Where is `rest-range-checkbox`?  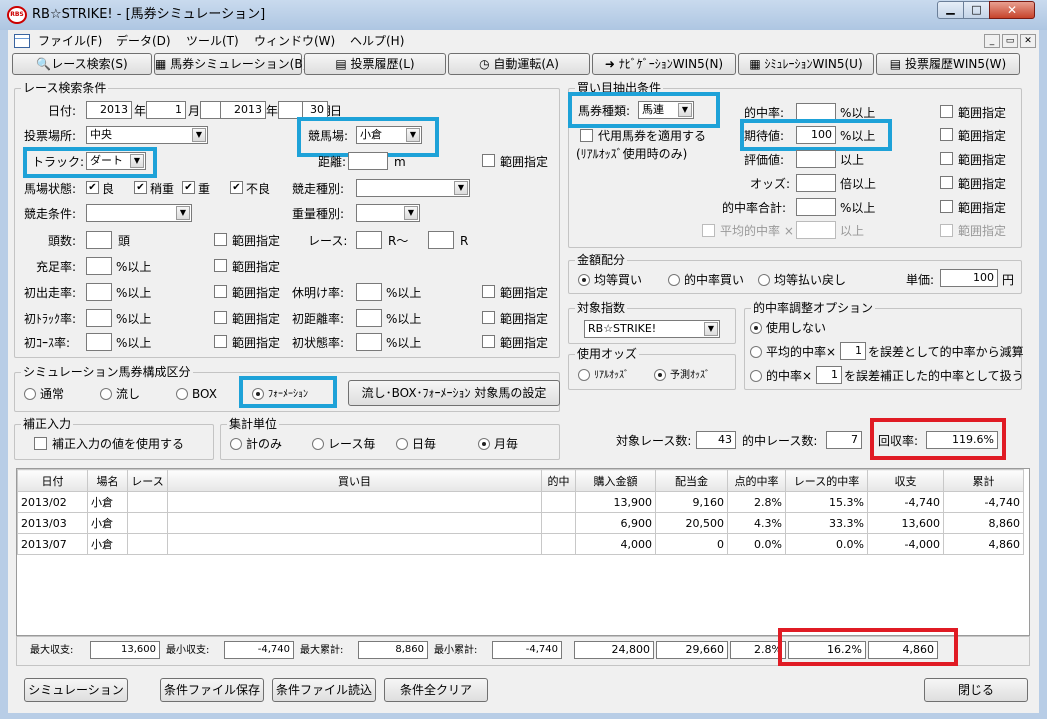
rest-range-checkbox is located at coordinates (488, 291).